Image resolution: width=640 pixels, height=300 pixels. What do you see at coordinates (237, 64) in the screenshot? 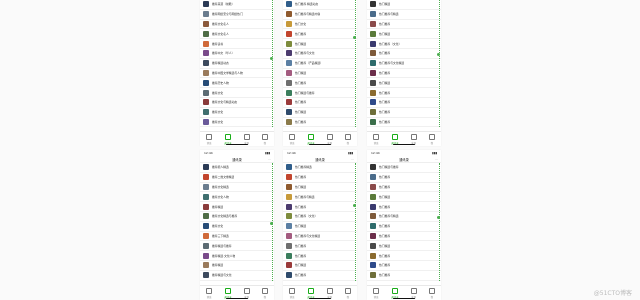
I see `contact-row: 推荐精选动态` at bounding box center [237, 64].